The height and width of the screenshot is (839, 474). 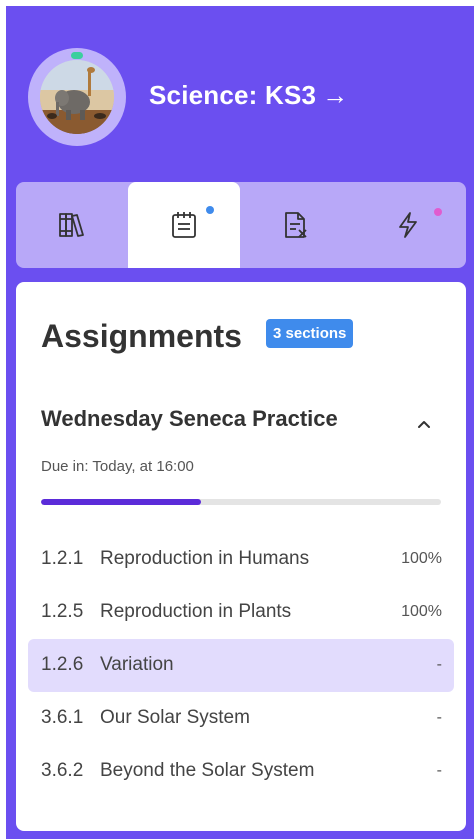 What do you see at coordinates (62, 664) in the screenshot?
I see `section-number: 1.2.6` at bounding box center [62, 664].